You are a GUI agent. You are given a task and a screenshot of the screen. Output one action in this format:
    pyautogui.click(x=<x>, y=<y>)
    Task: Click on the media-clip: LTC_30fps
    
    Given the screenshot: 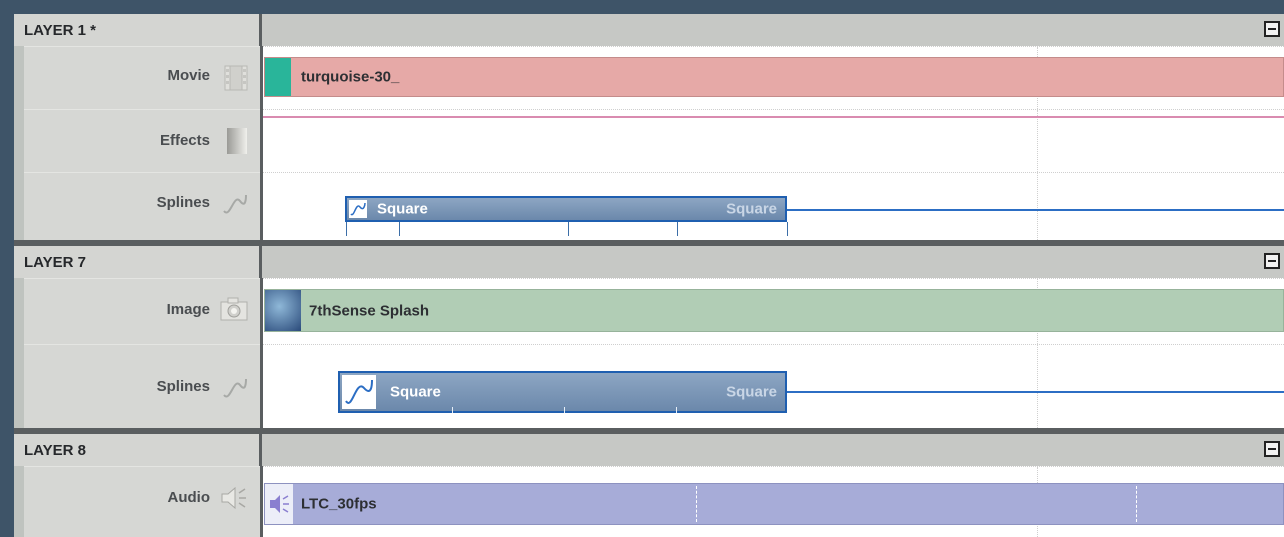 What is the action you would take?
    pyautogui.click(x=774, y=504)
    